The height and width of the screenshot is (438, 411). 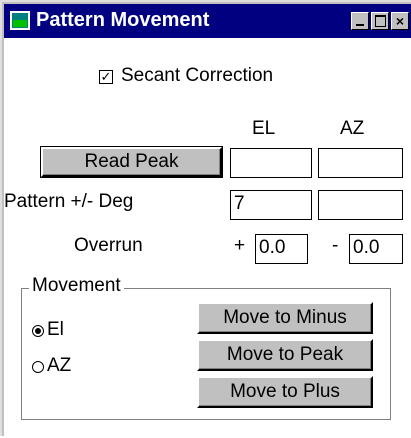 What do you see at coordinates (285, 318) in the screenshot?
I see `move-to-minus-button: Move to Minus` at bounding box center [285, 318].